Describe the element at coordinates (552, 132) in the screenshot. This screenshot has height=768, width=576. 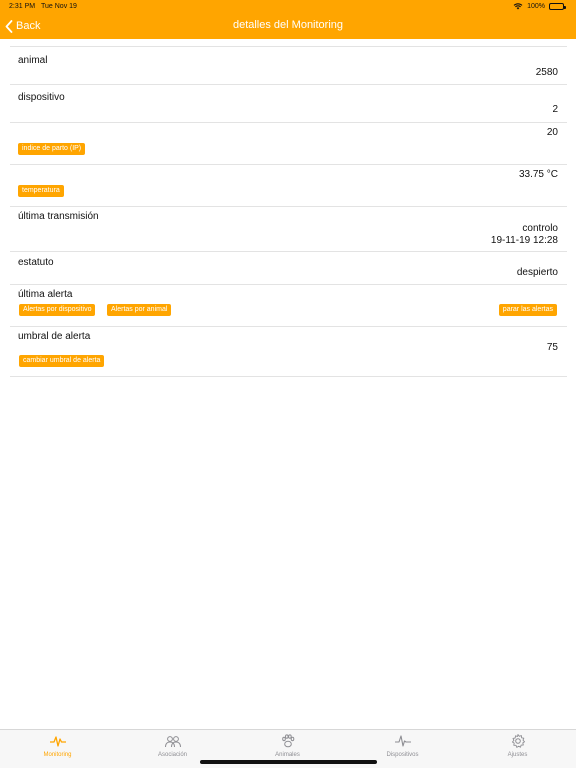
I see `ip-value: 20` at that location.